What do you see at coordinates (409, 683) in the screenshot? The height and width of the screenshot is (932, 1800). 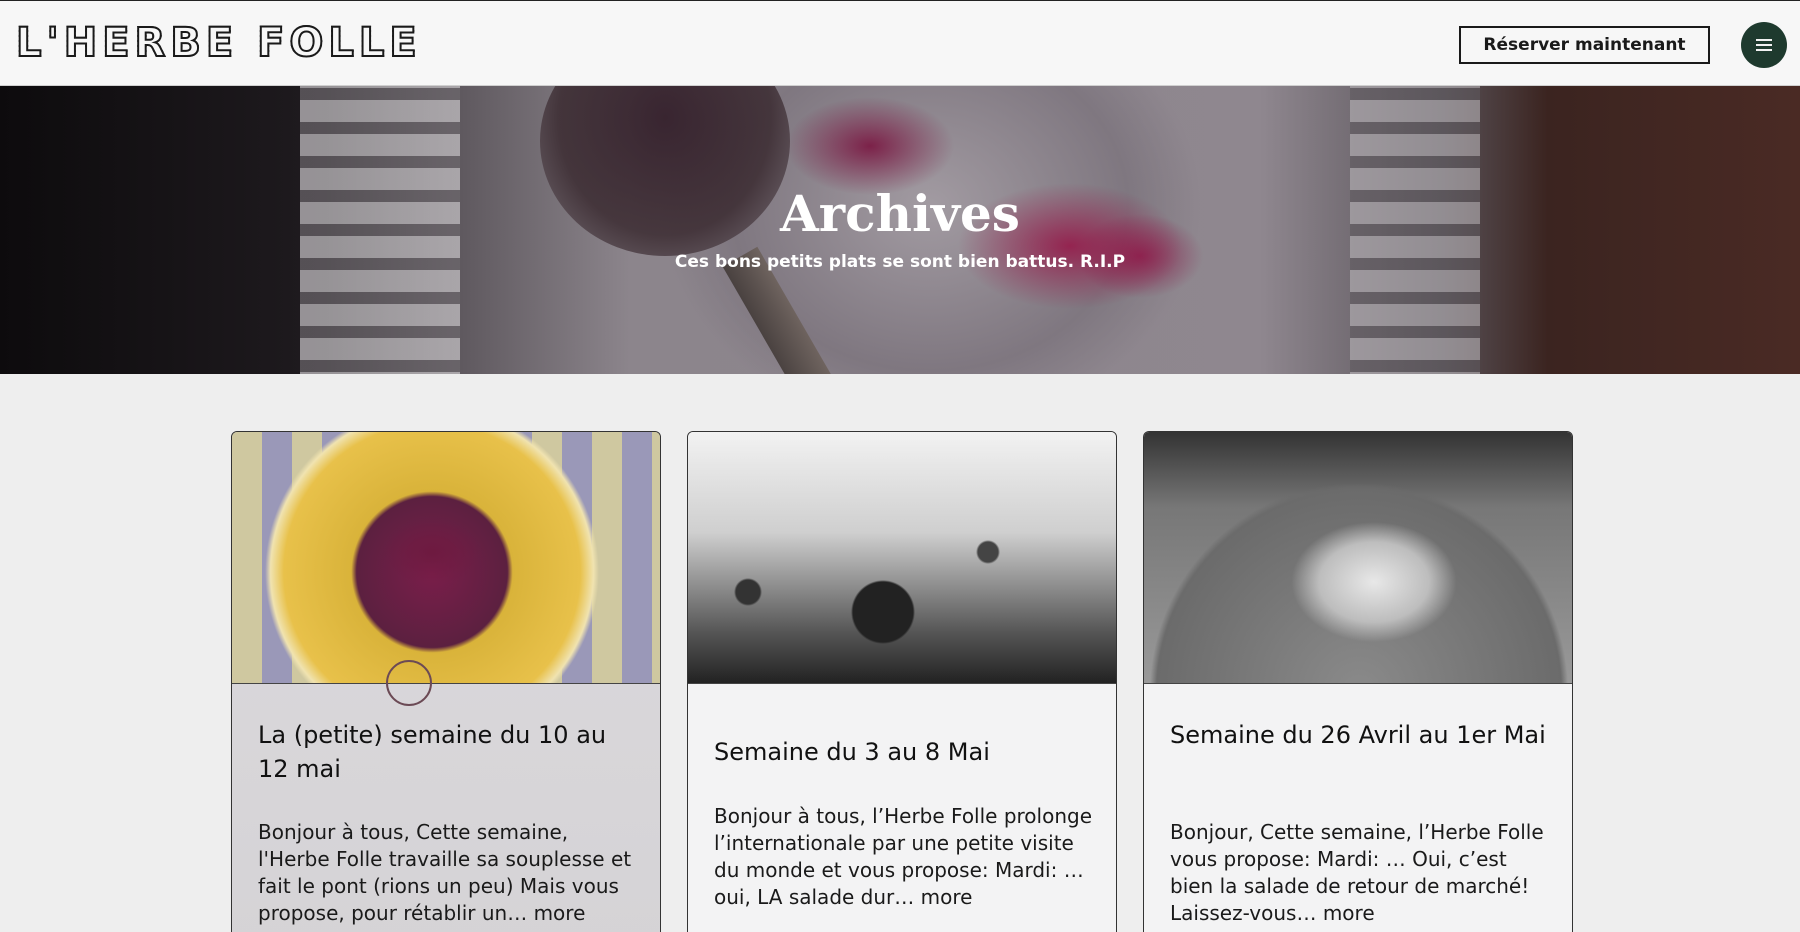 I see `cursor-ring` at bounding box center [409, 683].